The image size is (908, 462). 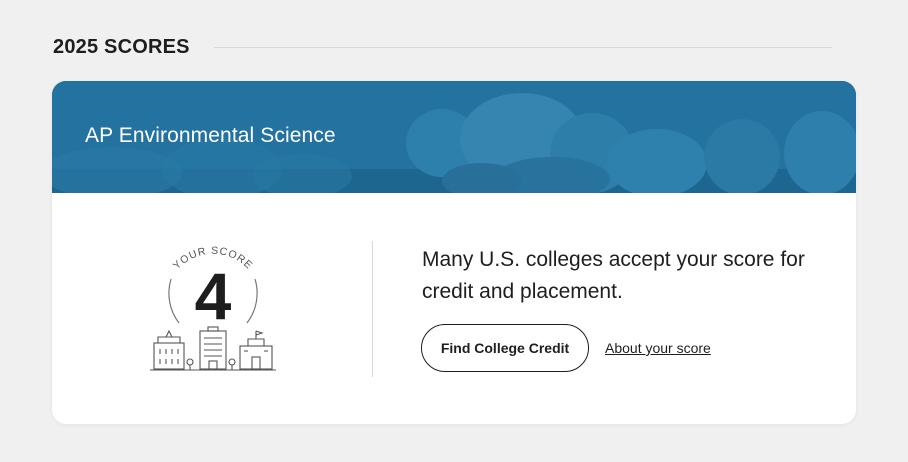 I want to click on section-title: 2025 SCORES, so click(x=121, y=46).